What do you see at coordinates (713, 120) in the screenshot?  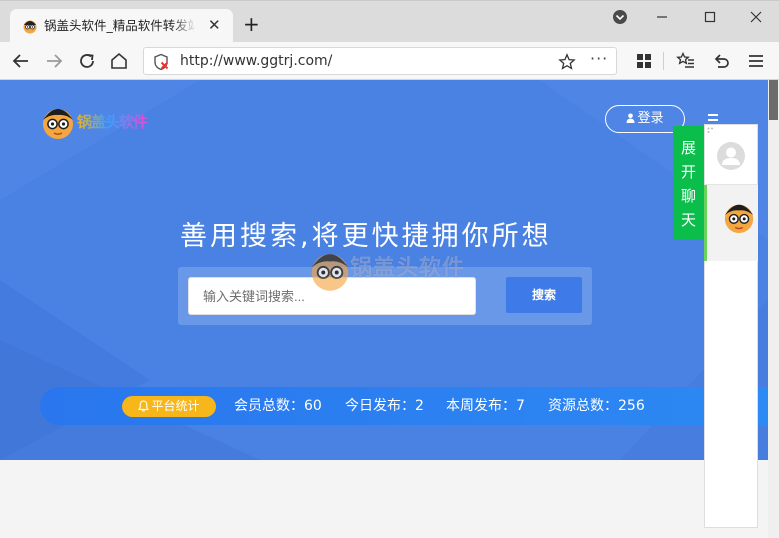 I see `site-menu-icon-bar` at bounding box center [713, 120].